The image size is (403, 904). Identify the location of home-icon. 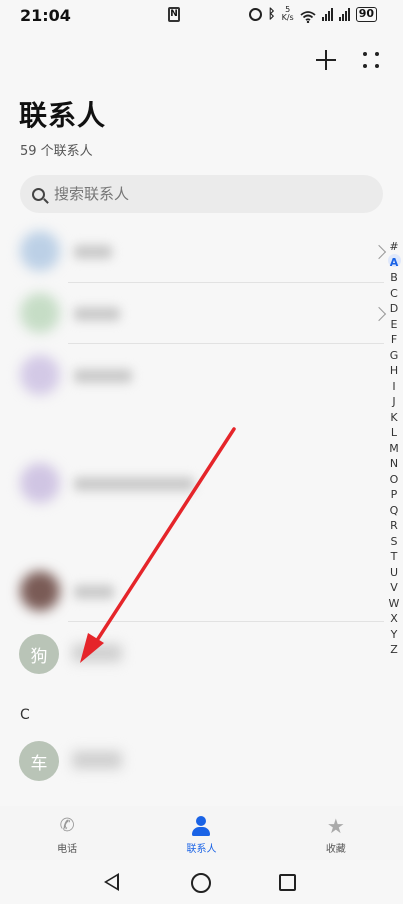
(201, 883).